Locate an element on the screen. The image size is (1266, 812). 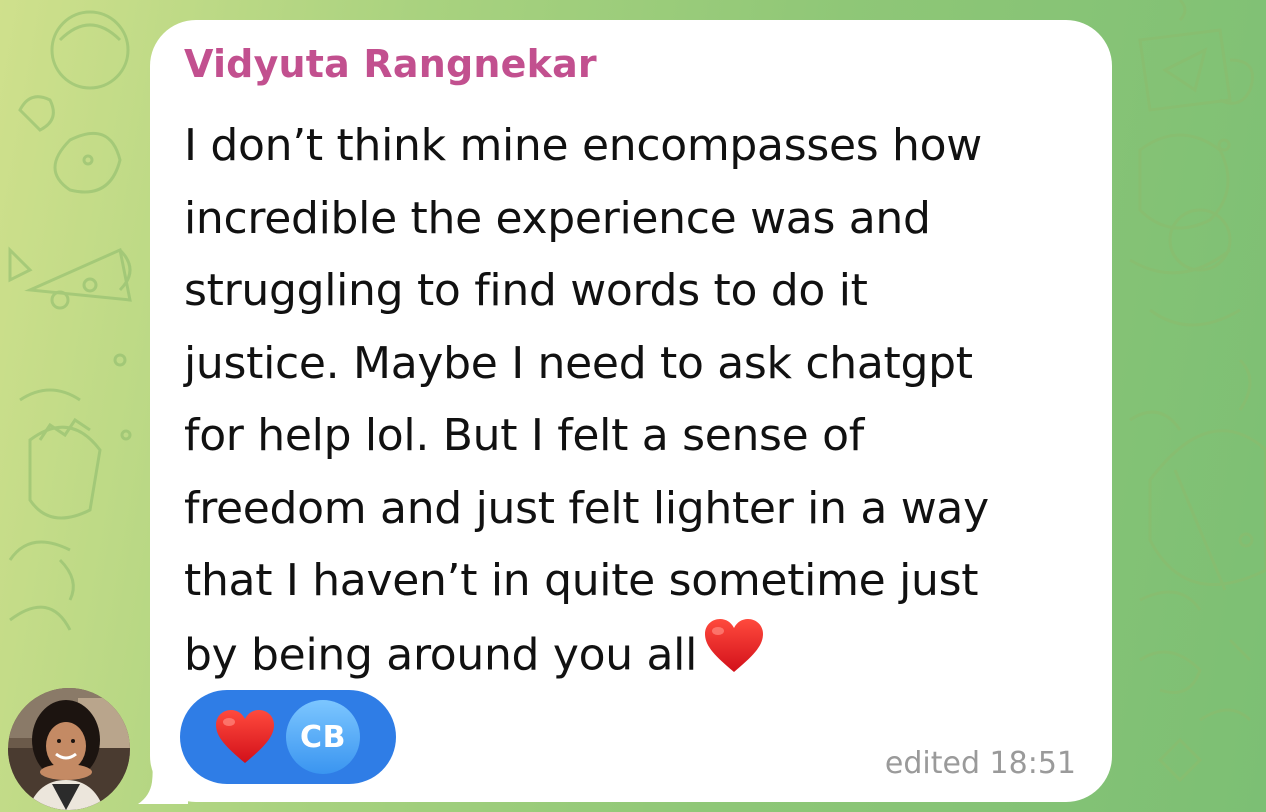
sender-avatar-photo is located at coordinates (69, 749).